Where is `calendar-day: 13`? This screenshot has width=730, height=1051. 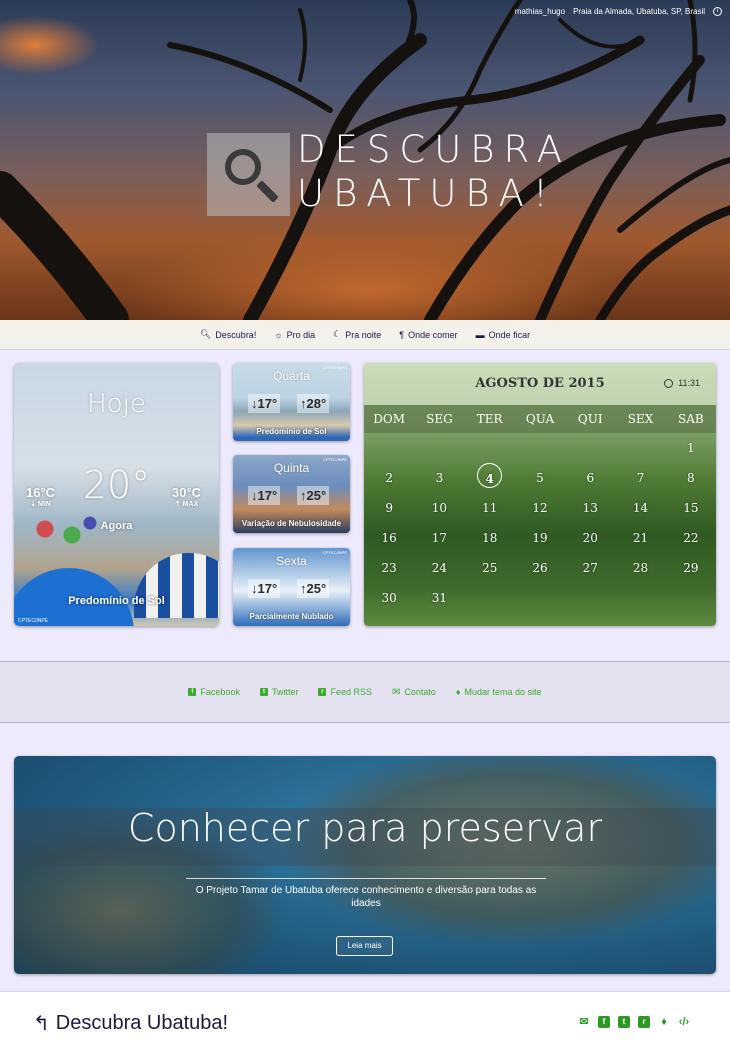 calendar-day: 13 is located at coordinates (590, 508).